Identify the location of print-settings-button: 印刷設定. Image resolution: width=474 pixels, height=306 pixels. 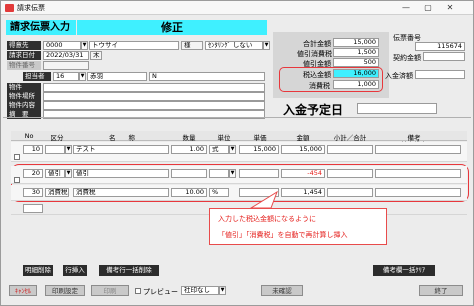
(65, 290).